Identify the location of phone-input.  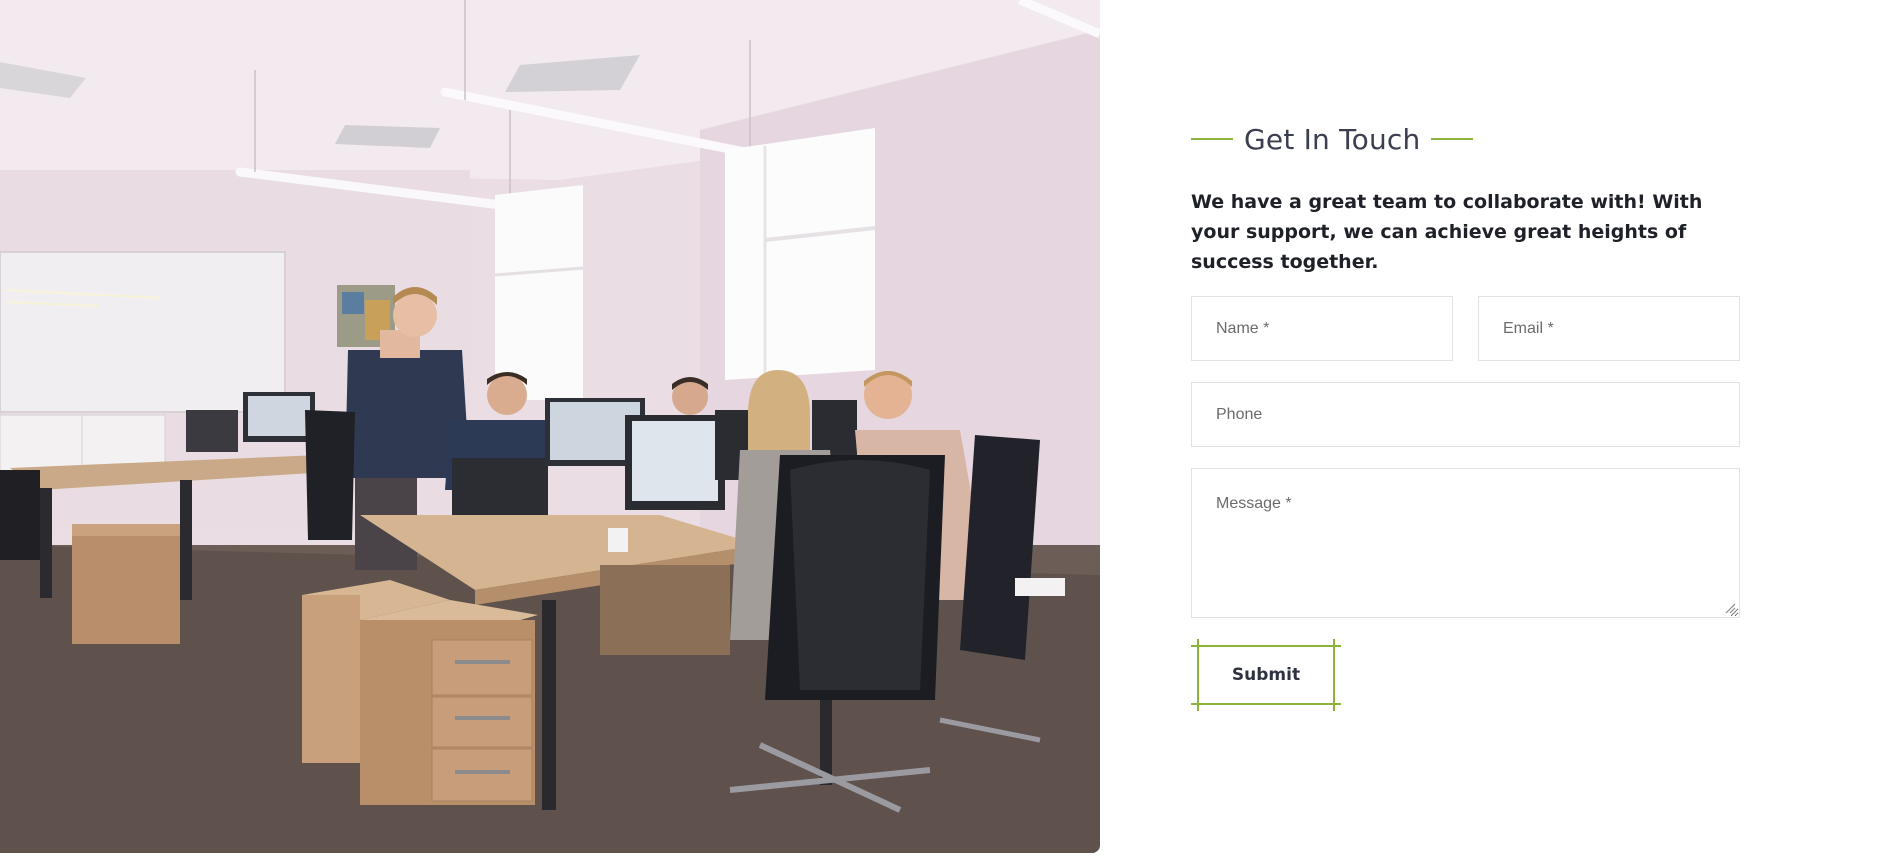
(1465, 414).